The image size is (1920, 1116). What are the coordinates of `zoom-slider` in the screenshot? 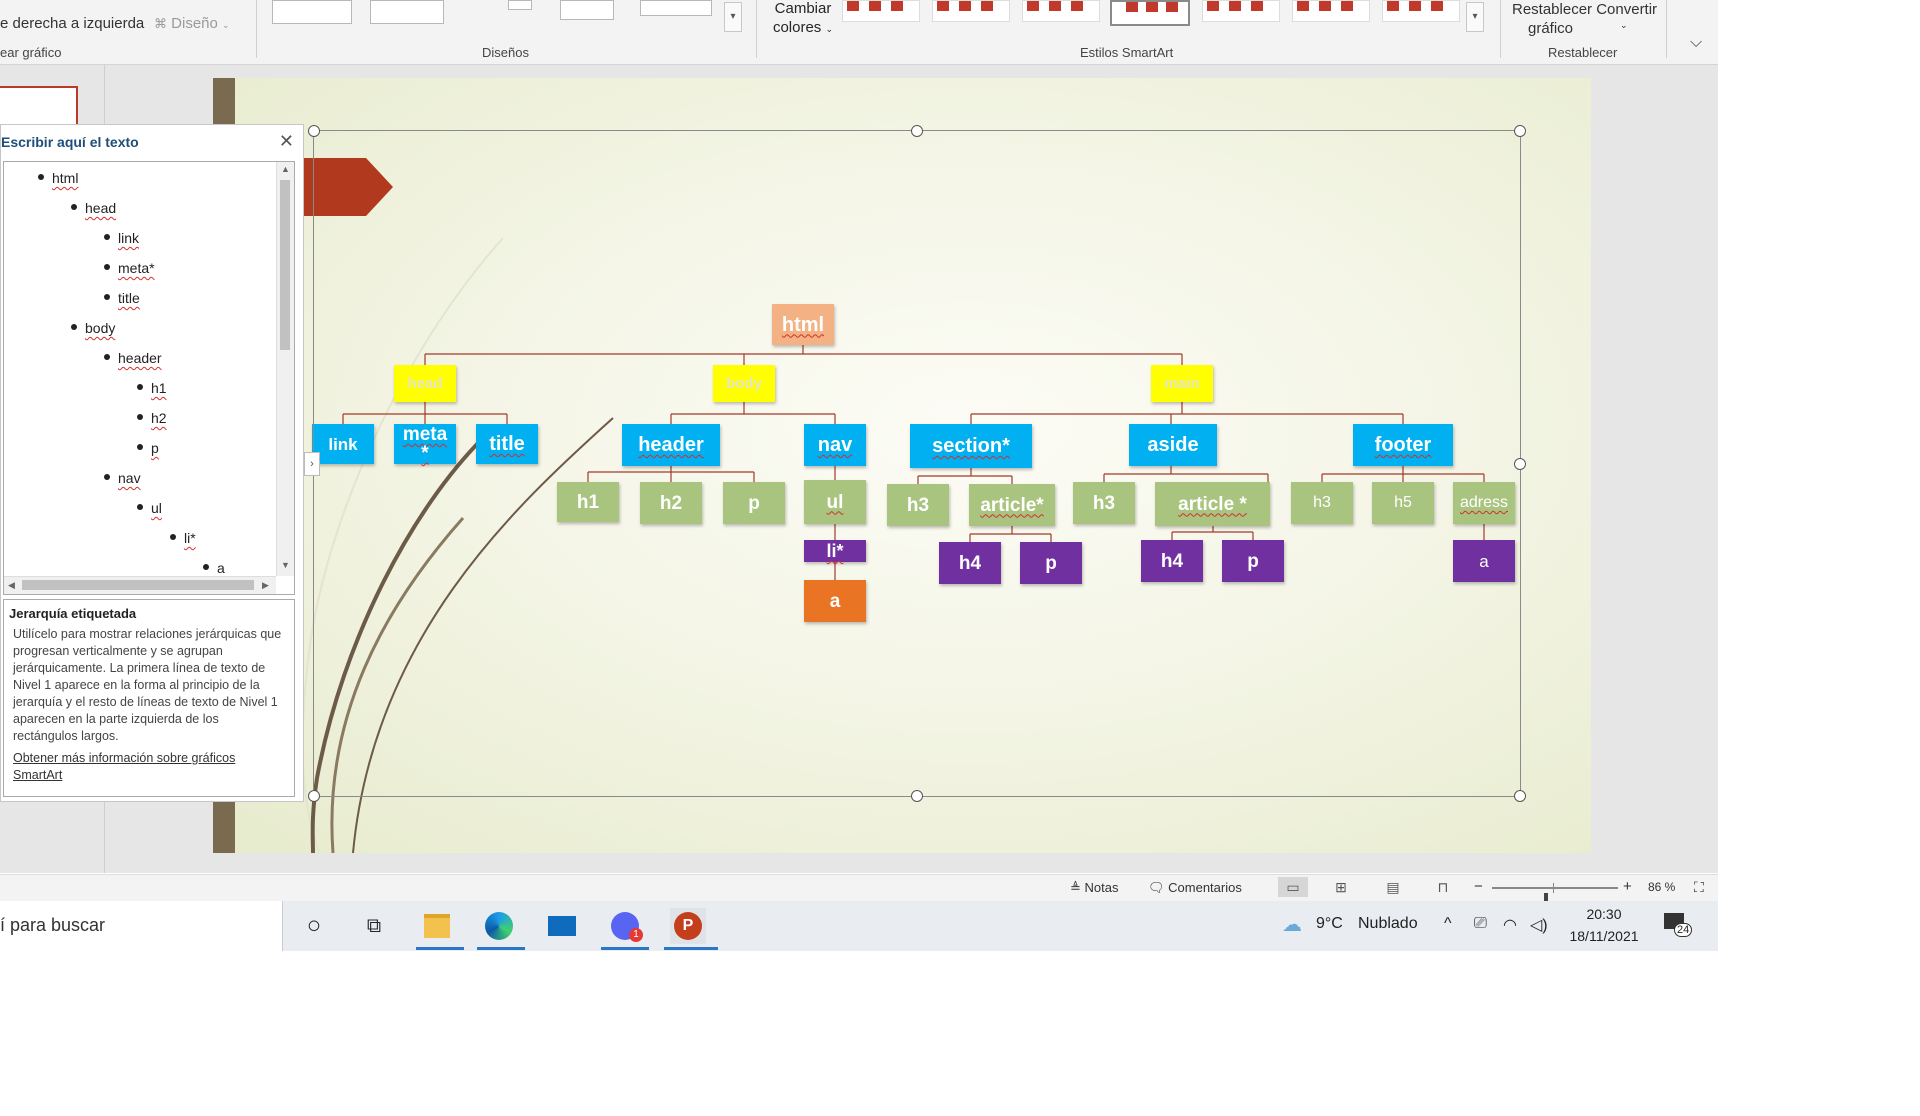 It's located at (1555, 897).